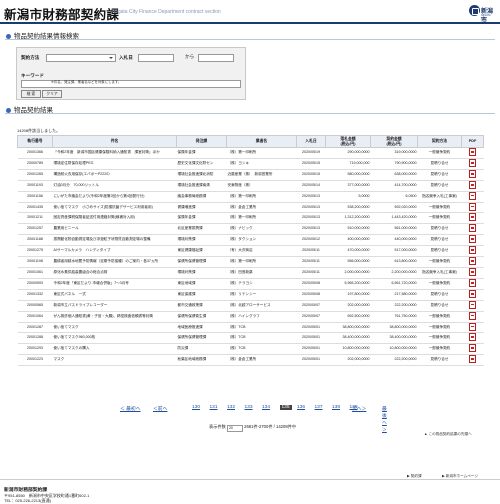 This screenshot has width=500, height=504. I want to click on exec-number: 20001061, so click(35, 273).